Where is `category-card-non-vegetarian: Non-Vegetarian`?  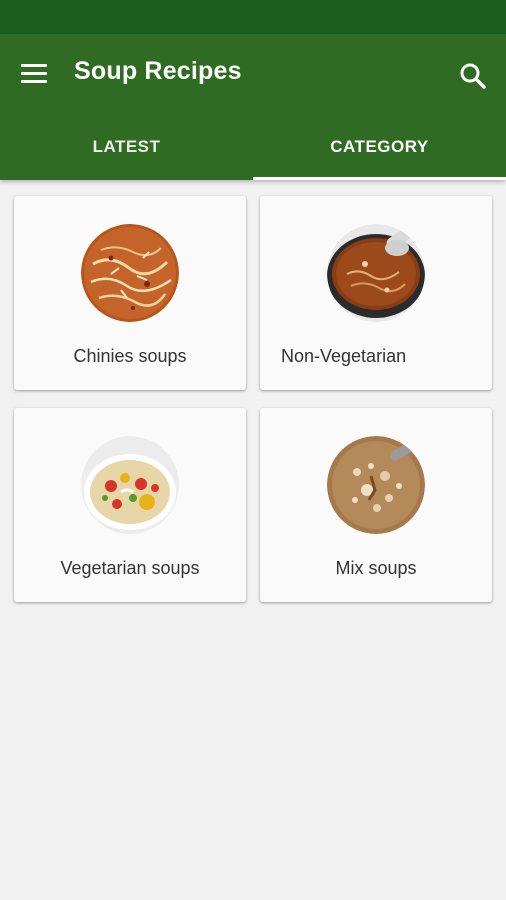
category-card-non-vegetarian: Non-Vegetarian is located at coordinates (376, 293).